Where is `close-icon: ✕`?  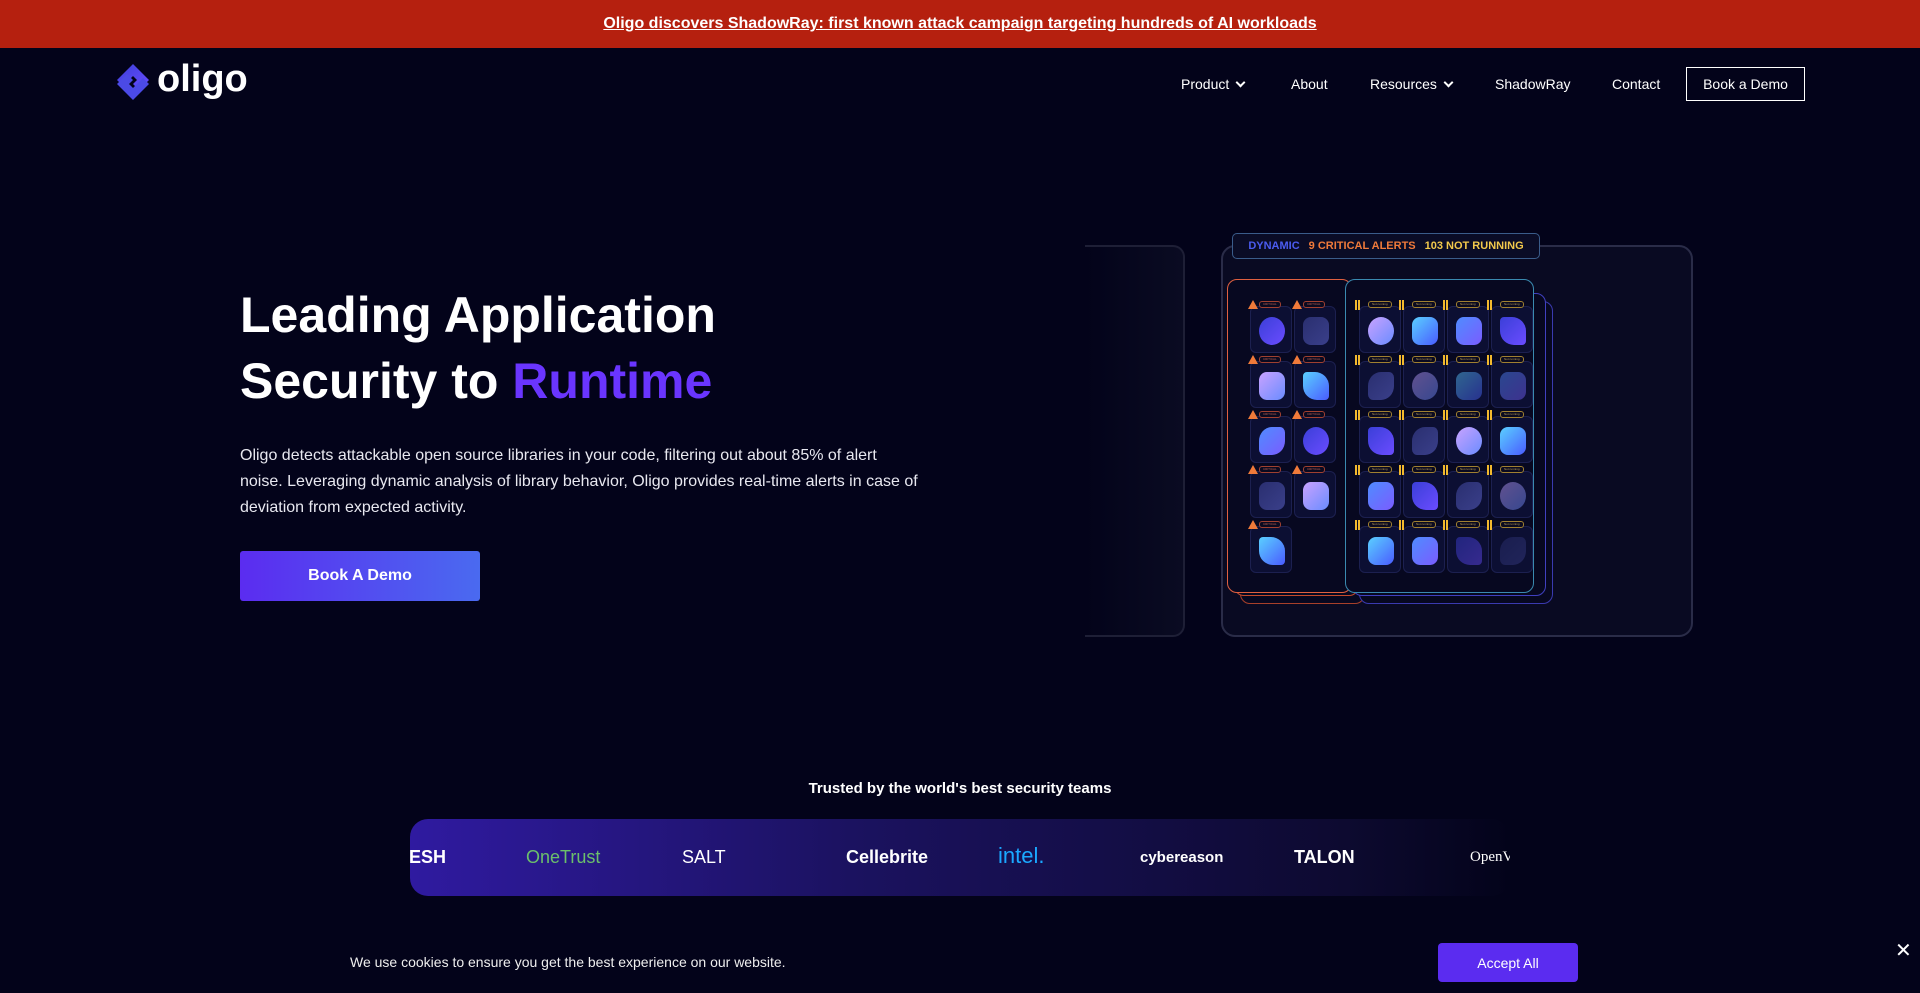 close-icon: ✕ is located at coordinates (1903, 950).